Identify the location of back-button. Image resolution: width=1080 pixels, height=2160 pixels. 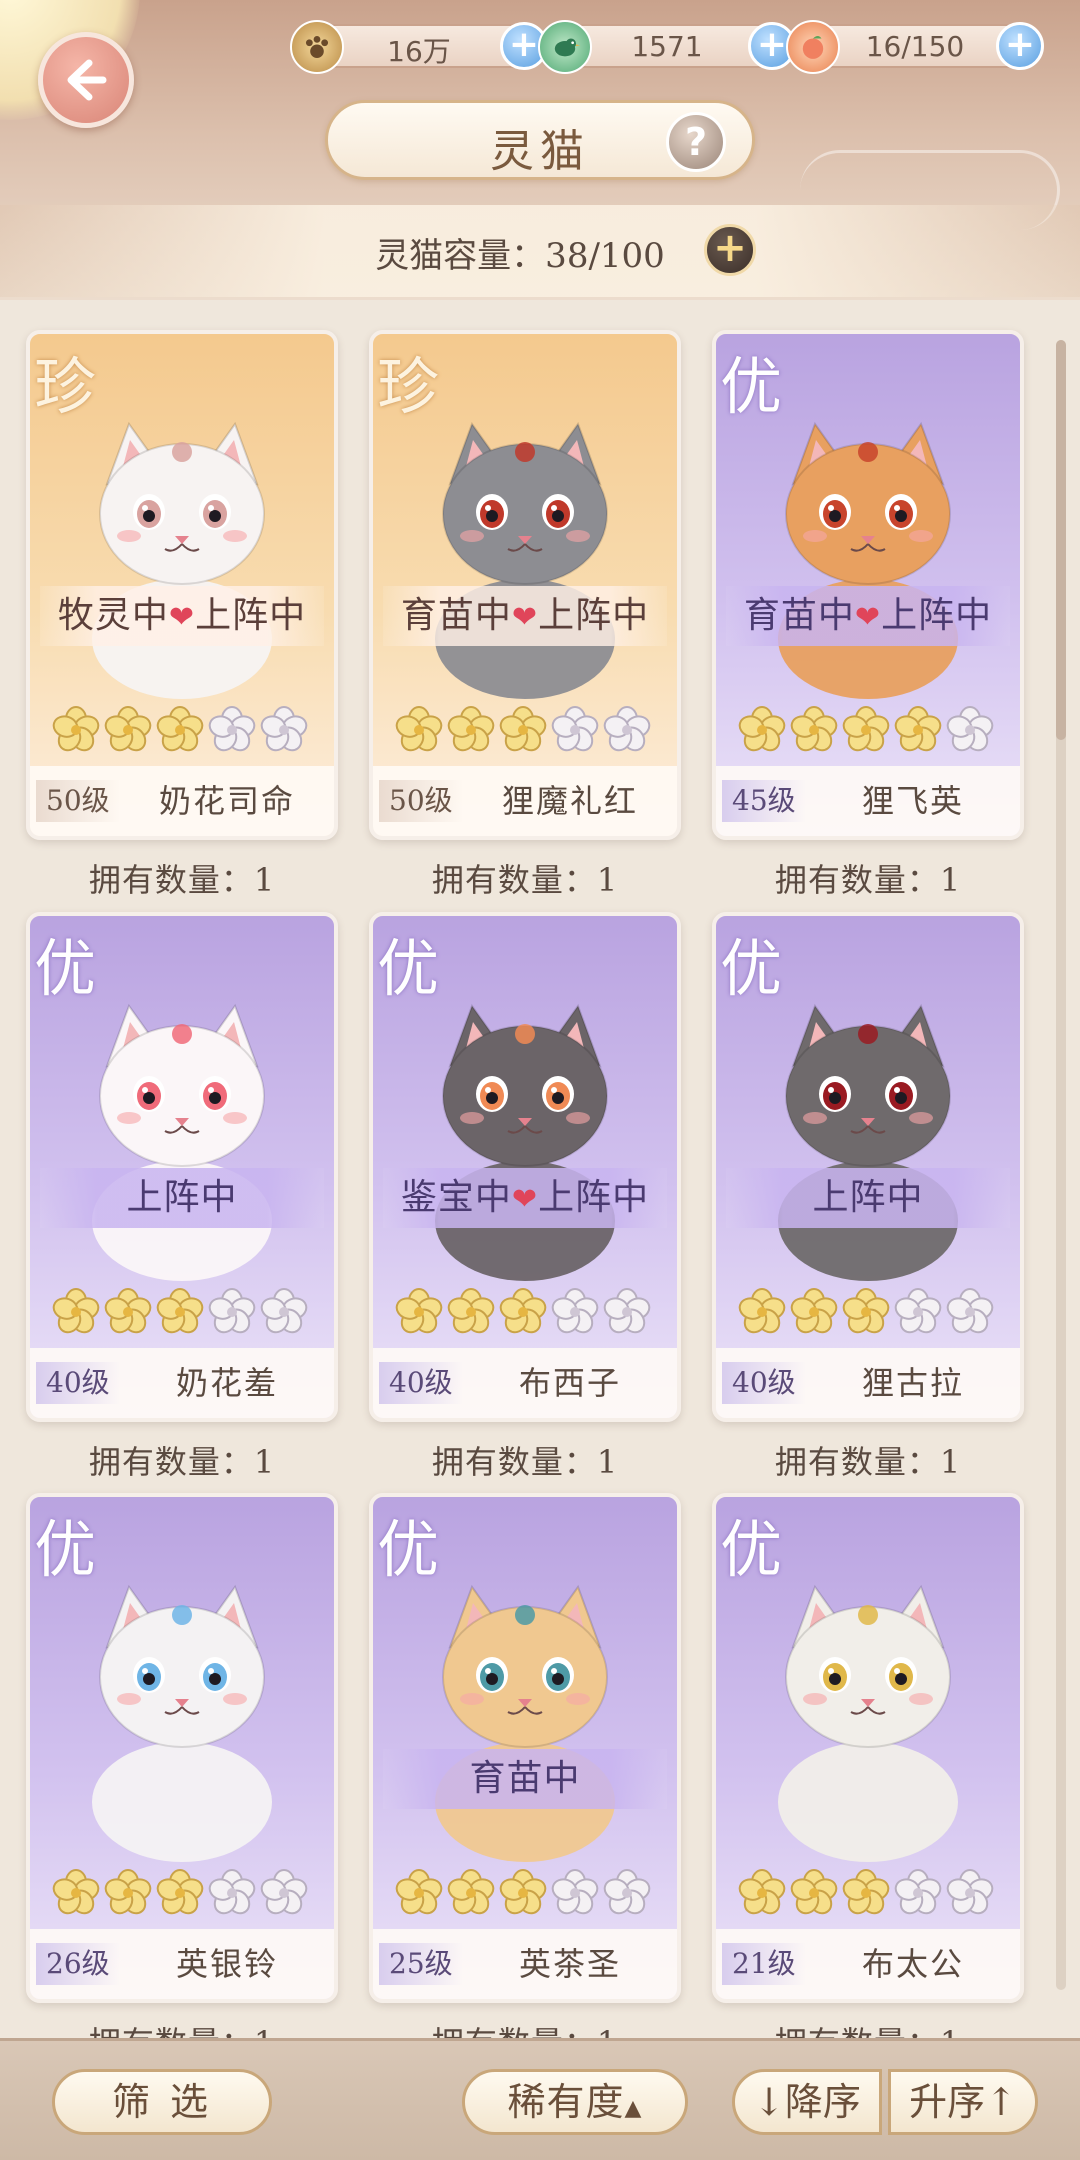
(86, 80).